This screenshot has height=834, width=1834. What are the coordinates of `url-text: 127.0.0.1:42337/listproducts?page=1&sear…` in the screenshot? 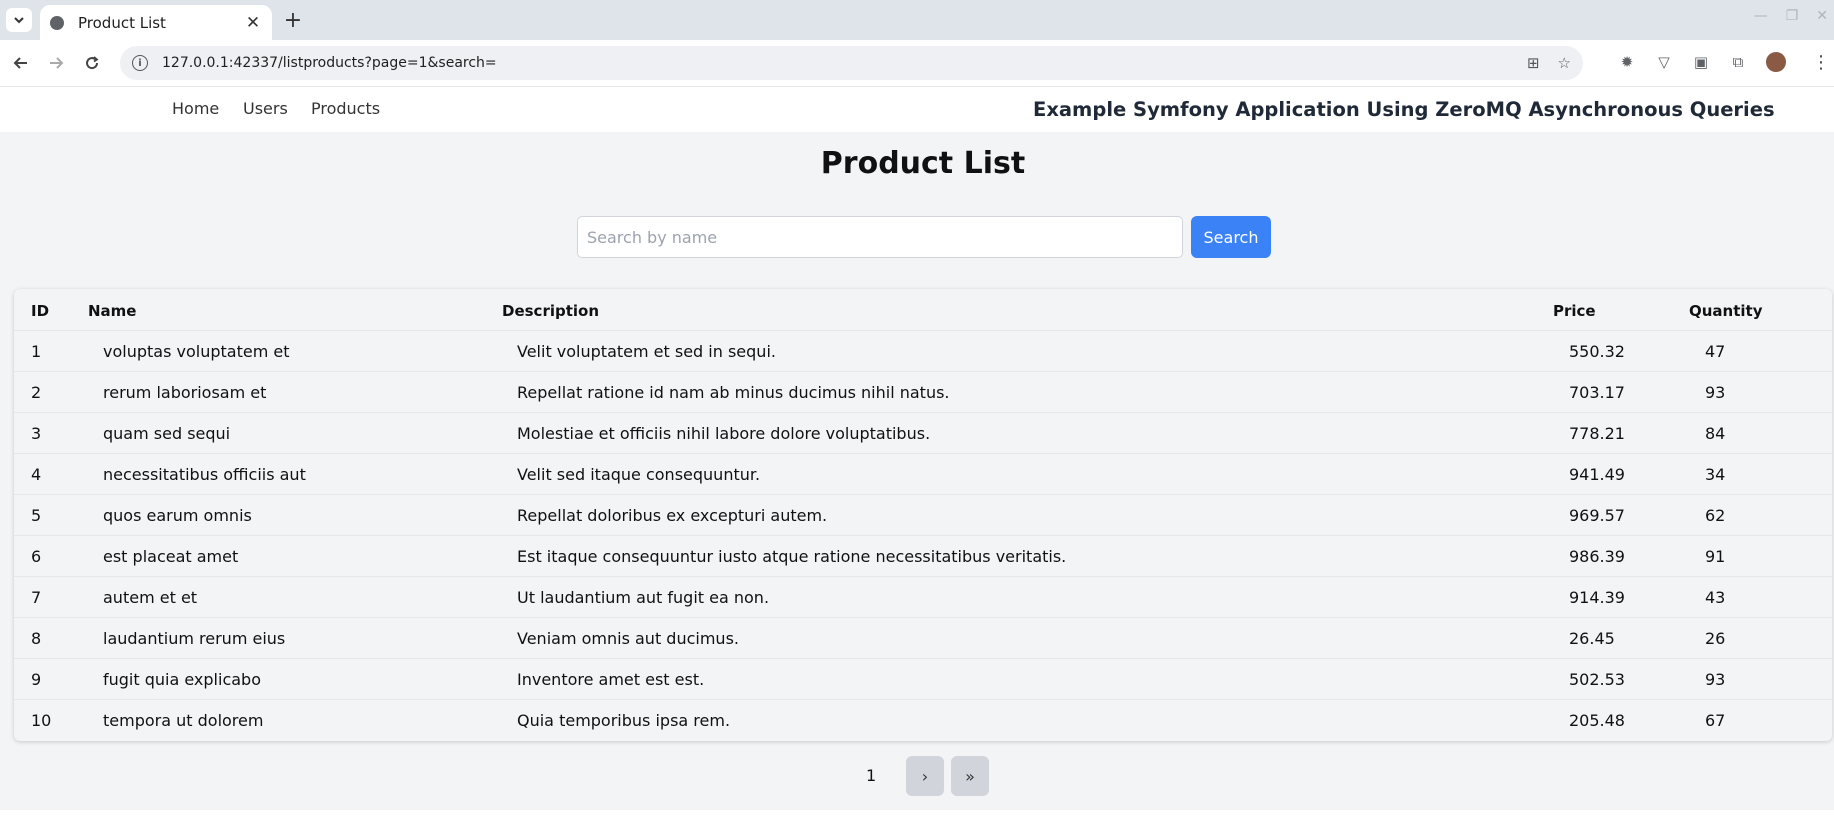 It's located at (835, 63).